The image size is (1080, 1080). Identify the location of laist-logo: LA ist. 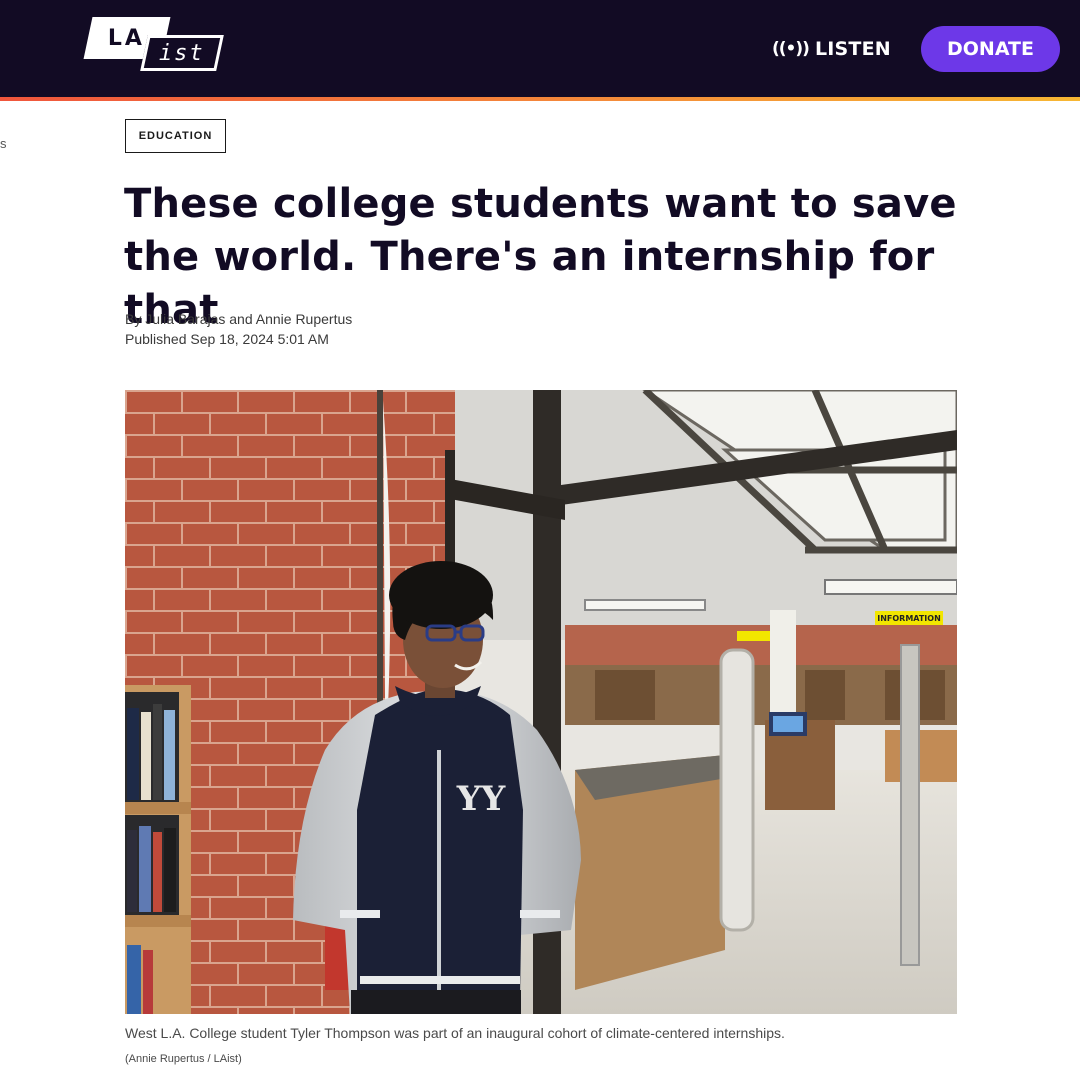
(153, 45).